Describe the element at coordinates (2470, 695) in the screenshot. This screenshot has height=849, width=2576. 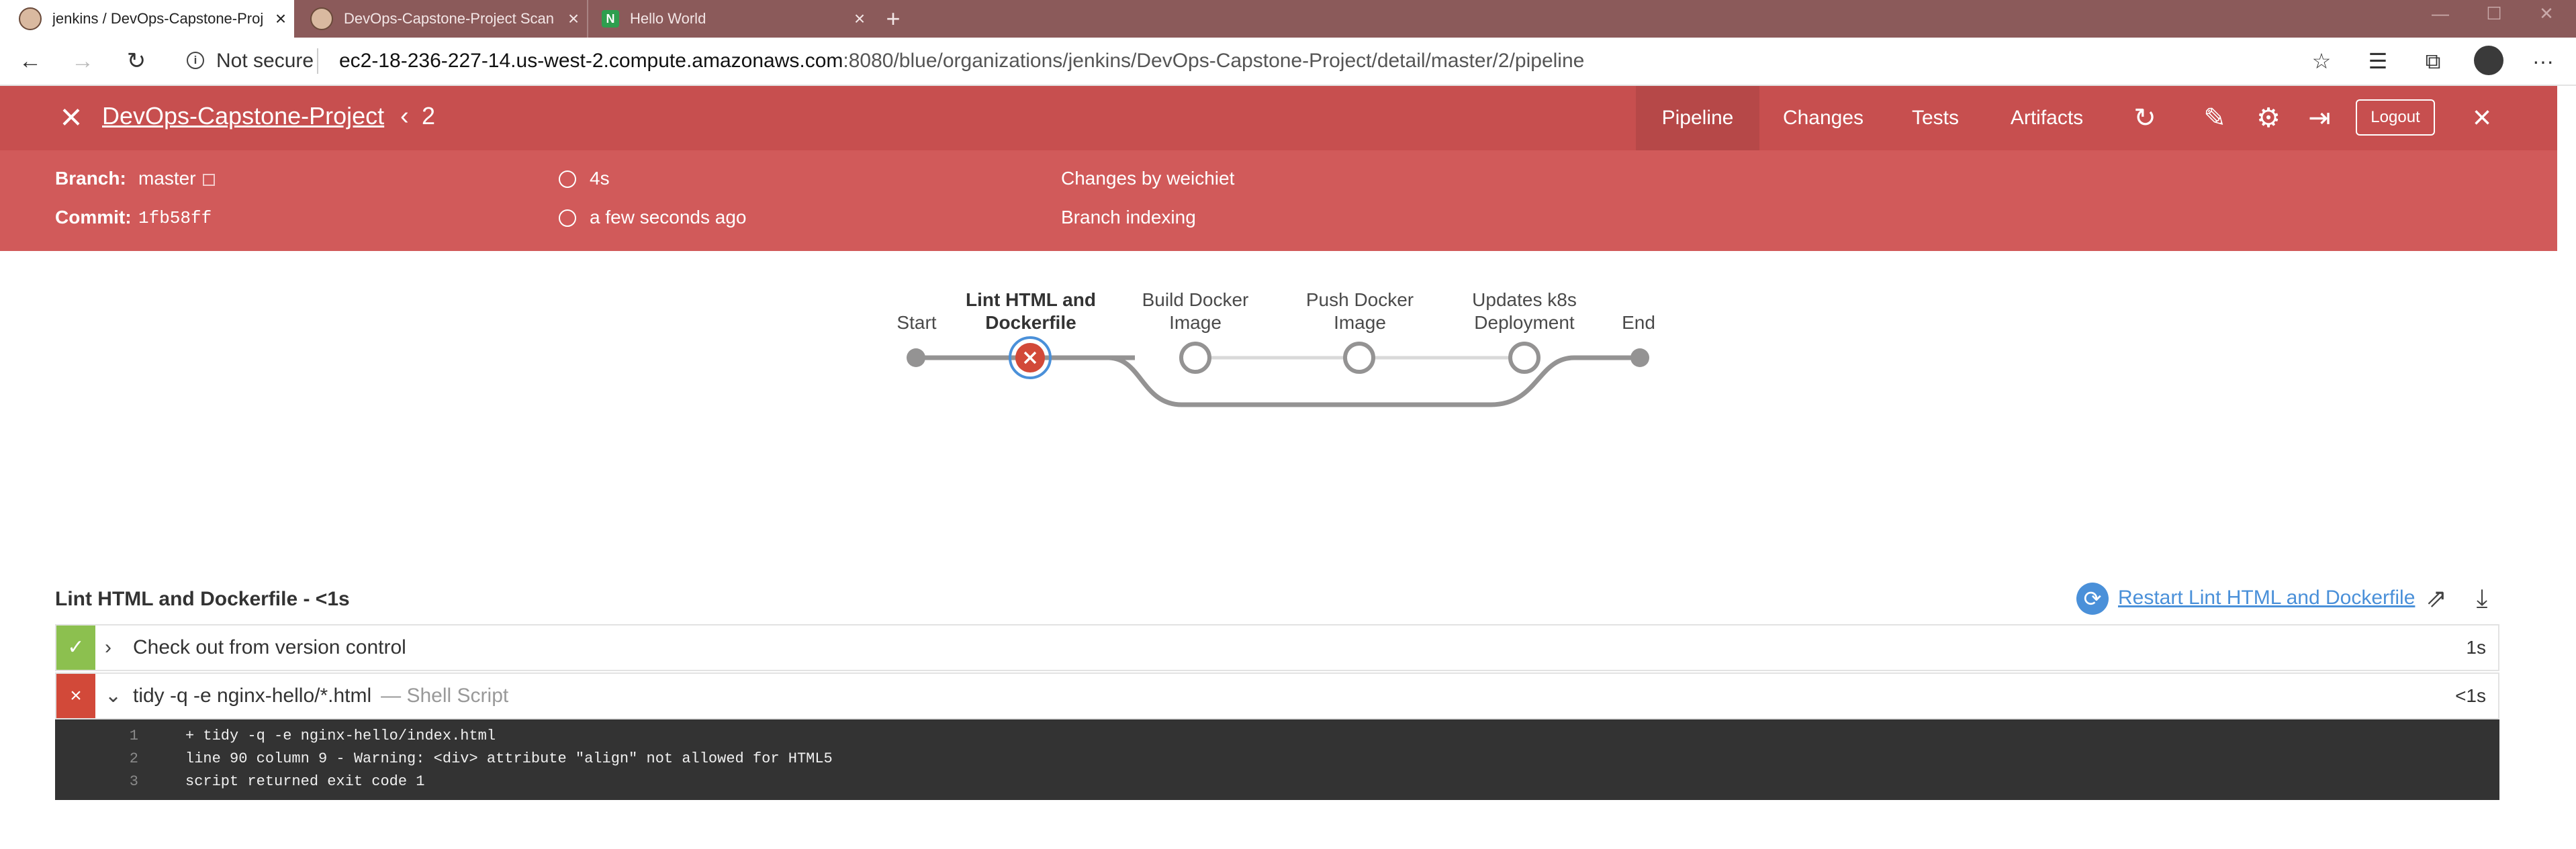
I see `step-duration: <1s` at that location.